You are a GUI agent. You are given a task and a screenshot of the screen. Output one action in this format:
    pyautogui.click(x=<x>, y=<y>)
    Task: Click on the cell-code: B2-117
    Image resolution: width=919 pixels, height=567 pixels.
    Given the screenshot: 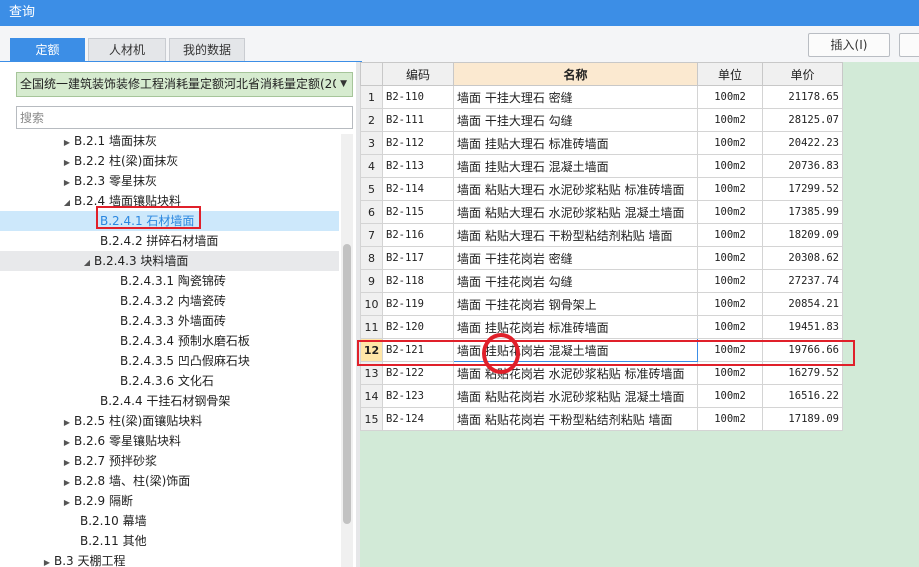 What is the action you would take?
    pyautogui.click(x=418, y=258)
    